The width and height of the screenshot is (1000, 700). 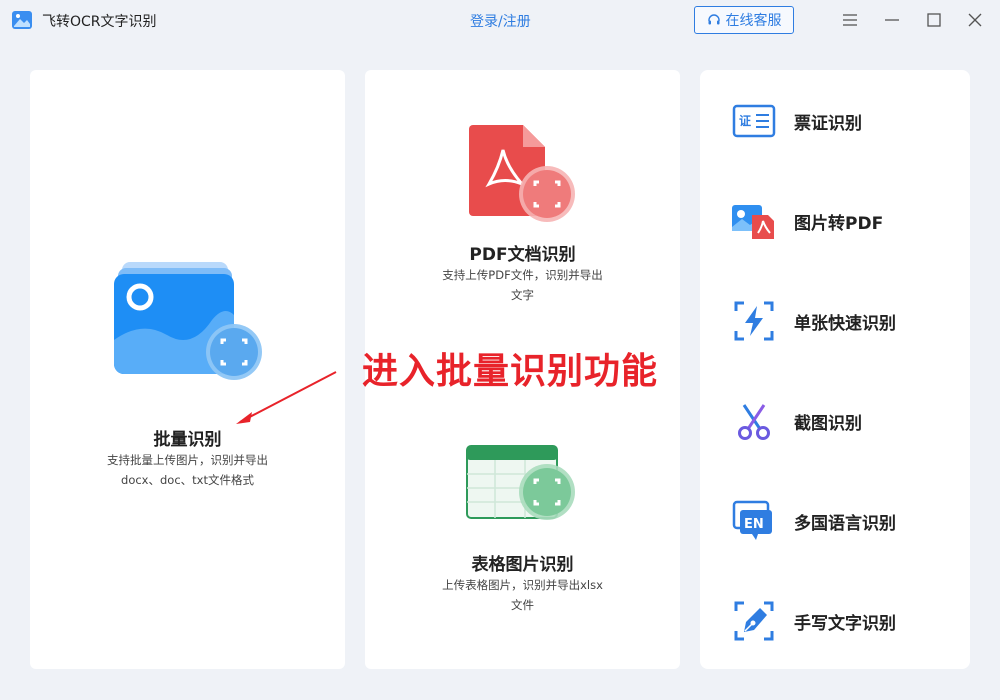 I want to click on sidebar-item-image-to-pdf: 图片转PDF, so click(x=845, y=221).